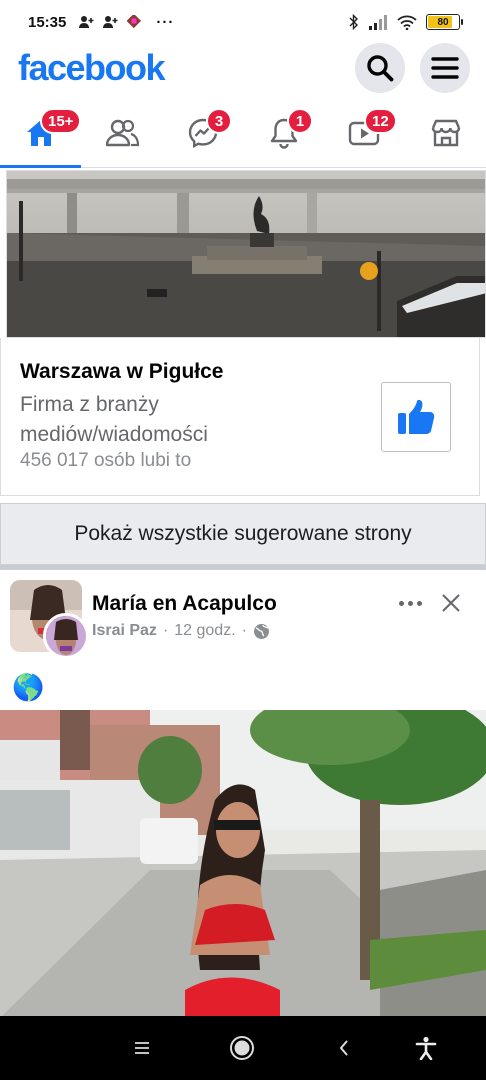 This screenshot has width=486, height=1080. What do you see at coordinates (378, 22) in the screenshot?
I see `signal-icon` at bounding box center [378, 22].